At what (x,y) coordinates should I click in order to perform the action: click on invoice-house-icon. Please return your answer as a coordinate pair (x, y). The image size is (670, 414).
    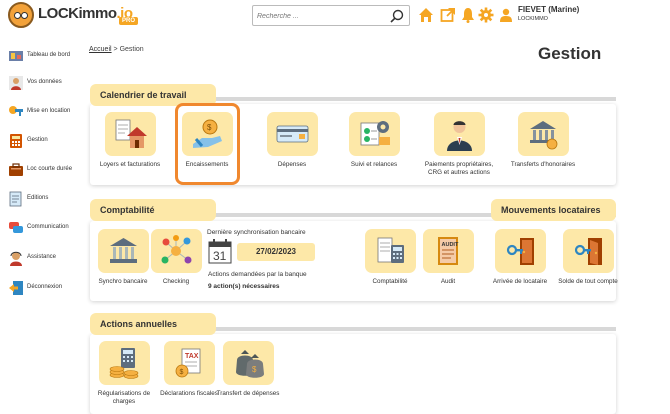
    Looking at the image, I should click on (131, 133).